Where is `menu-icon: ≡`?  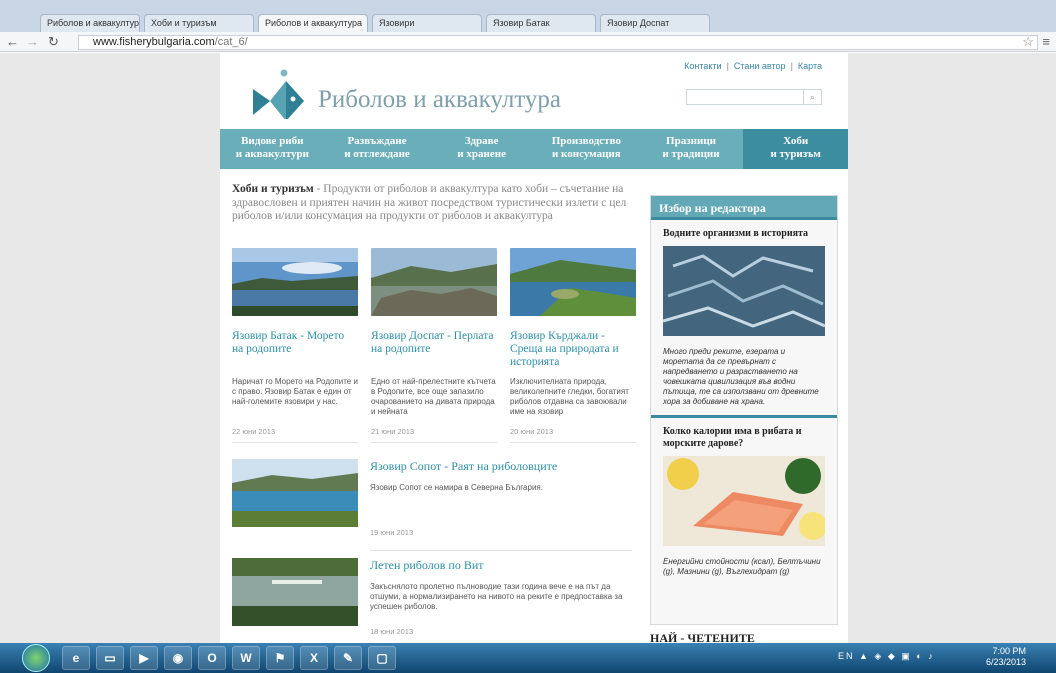 menu-icon: ≡ is located at coordinates (1046, 41).